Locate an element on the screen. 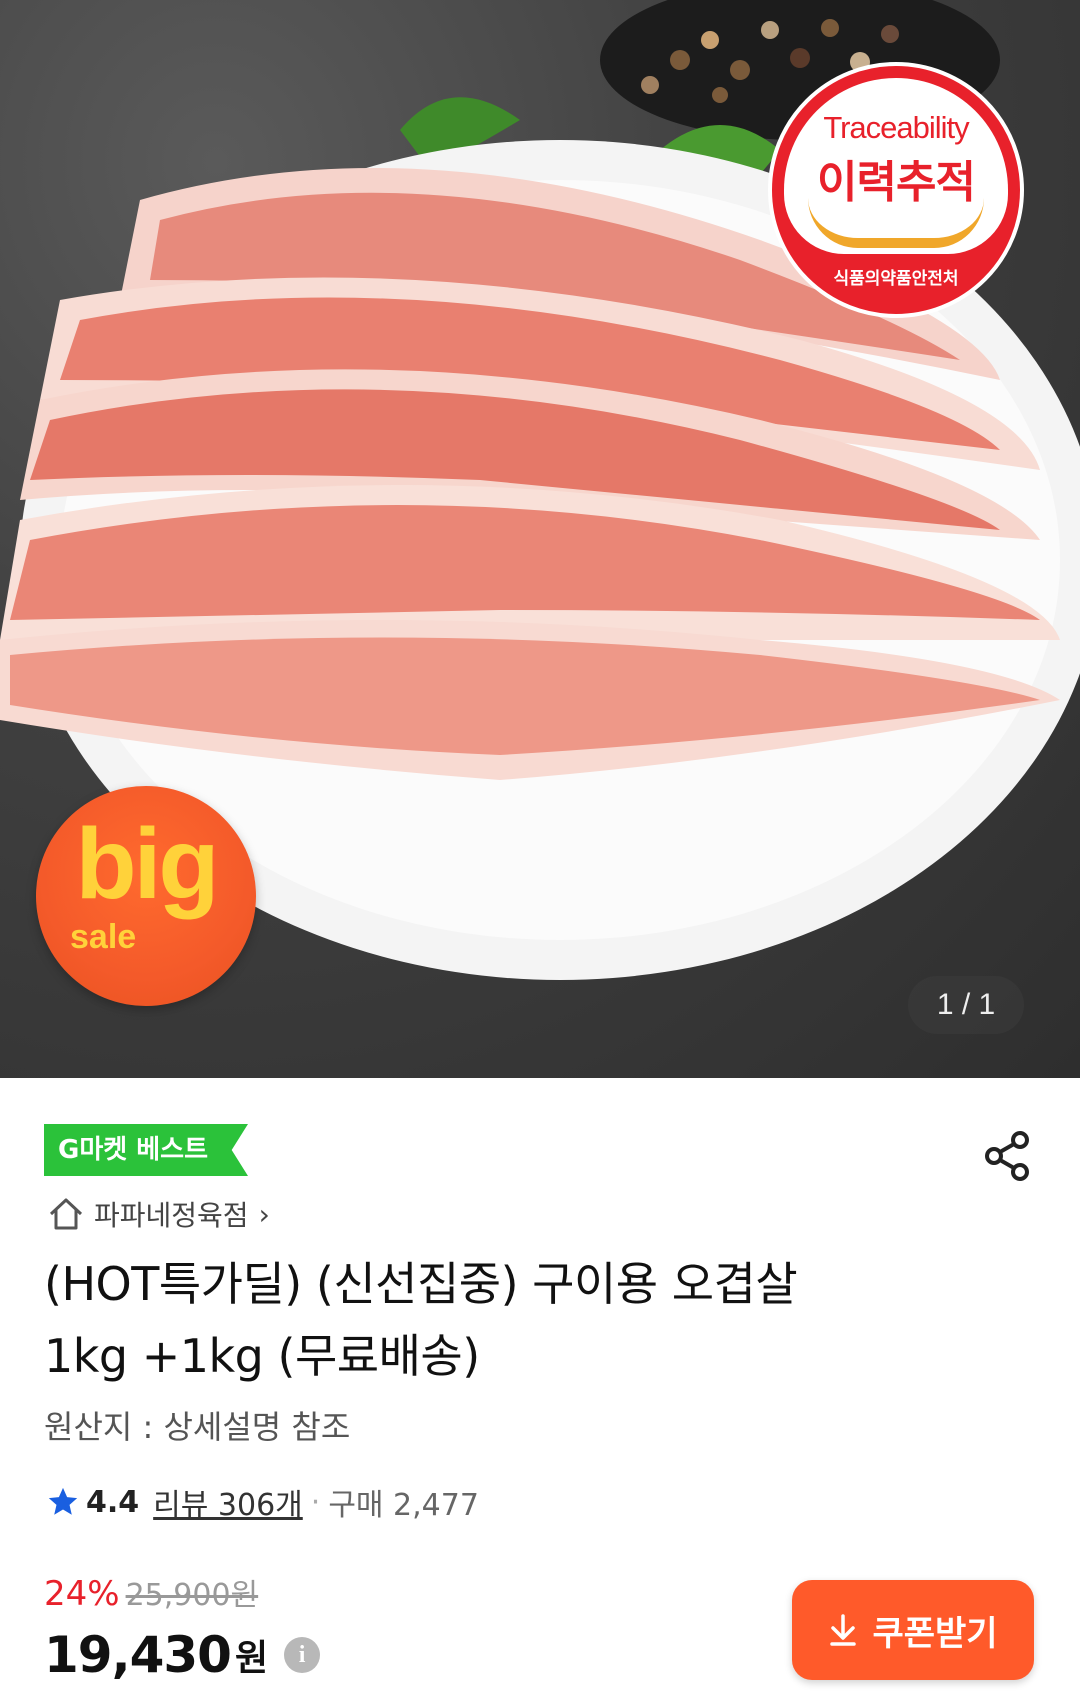 The height and width of the screenshot is (1706, 1080). traceability-arc is located at coordinates (896, 223).